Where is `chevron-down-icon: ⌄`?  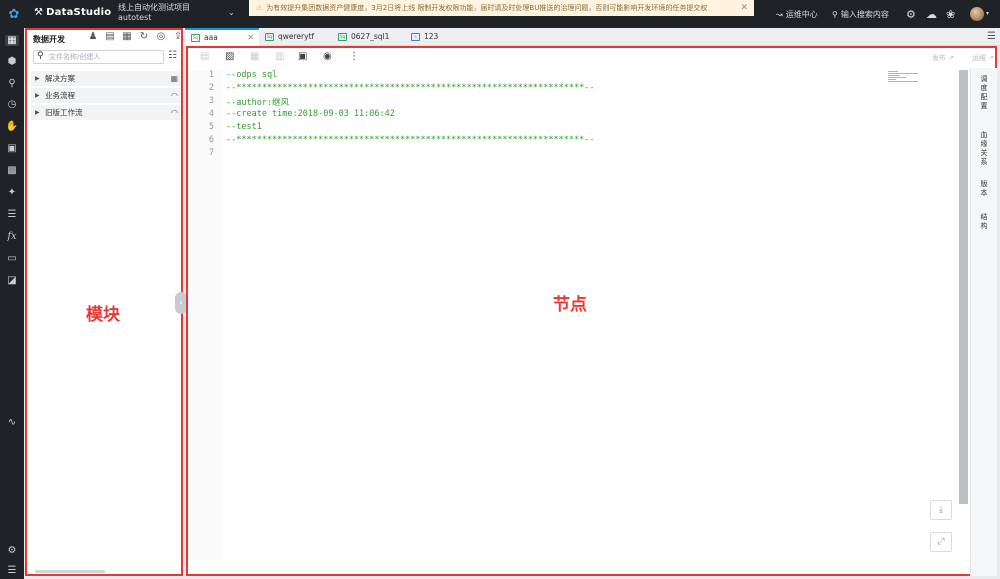
chevron-down-icon: ⌄ is located at coordinates (231, 12).